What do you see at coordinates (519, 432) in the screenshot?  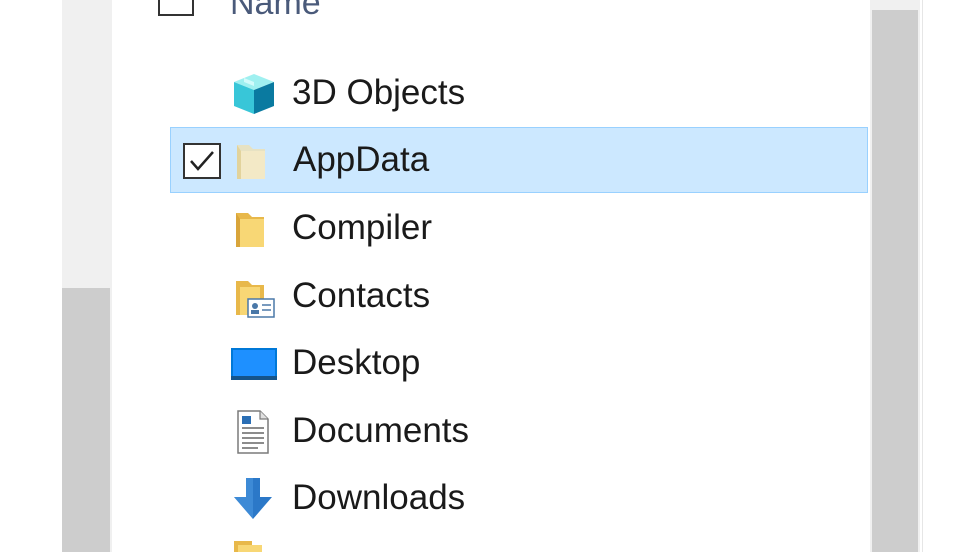 I see `list-item-documents: Documents` at bounding box center [519, 432].